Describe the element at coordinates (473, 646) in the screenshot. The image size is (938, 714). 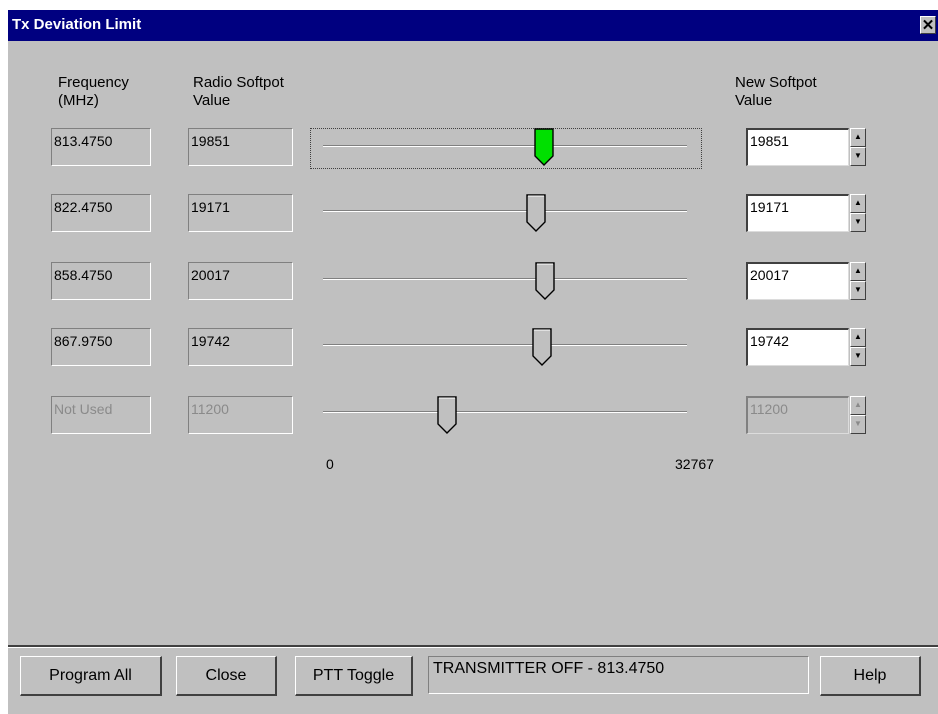
I see `footer-separator` at that location.